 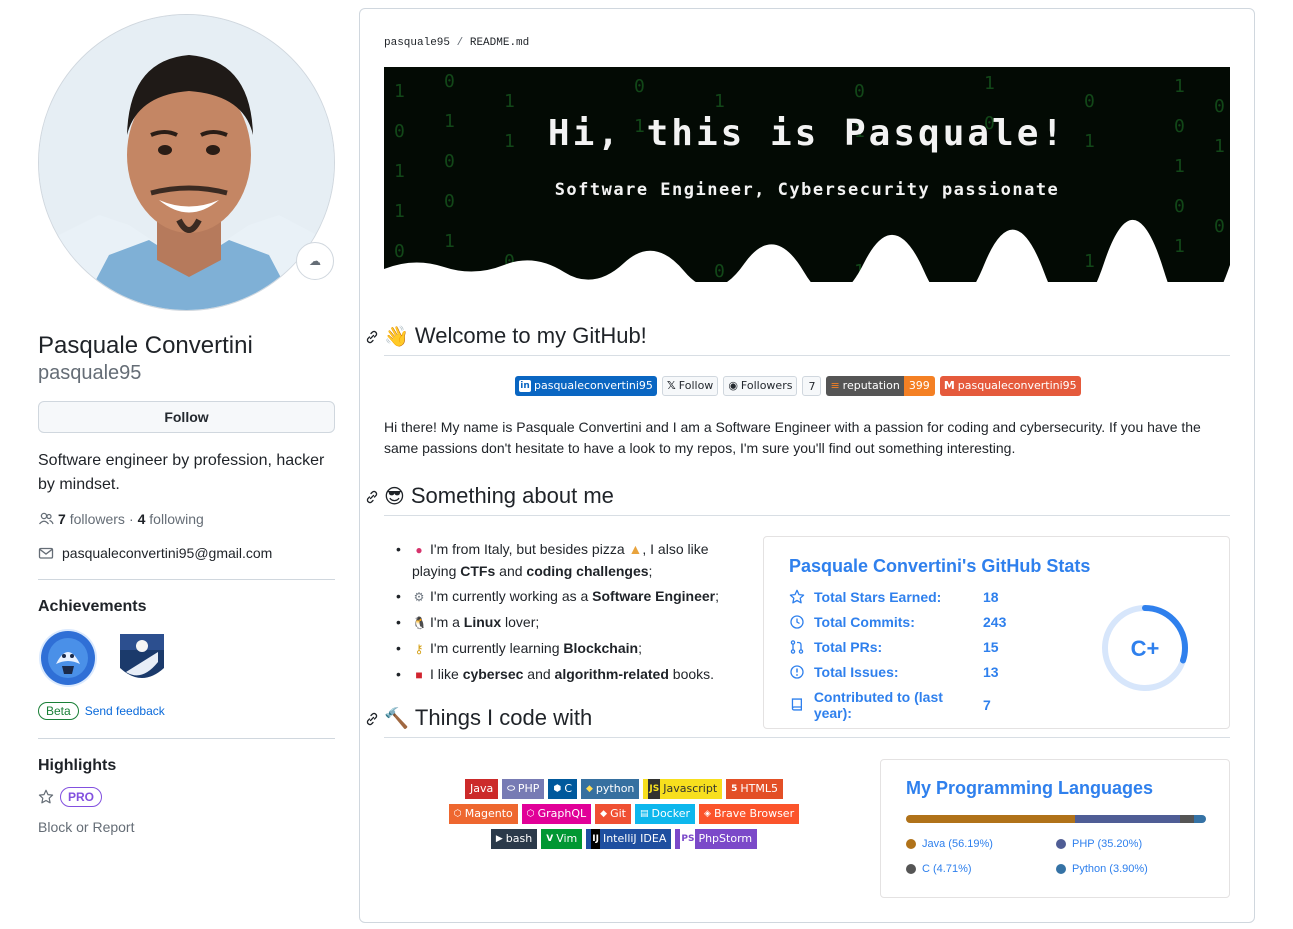 I want to click on java-badge: Java, so click(x=481, y=789).